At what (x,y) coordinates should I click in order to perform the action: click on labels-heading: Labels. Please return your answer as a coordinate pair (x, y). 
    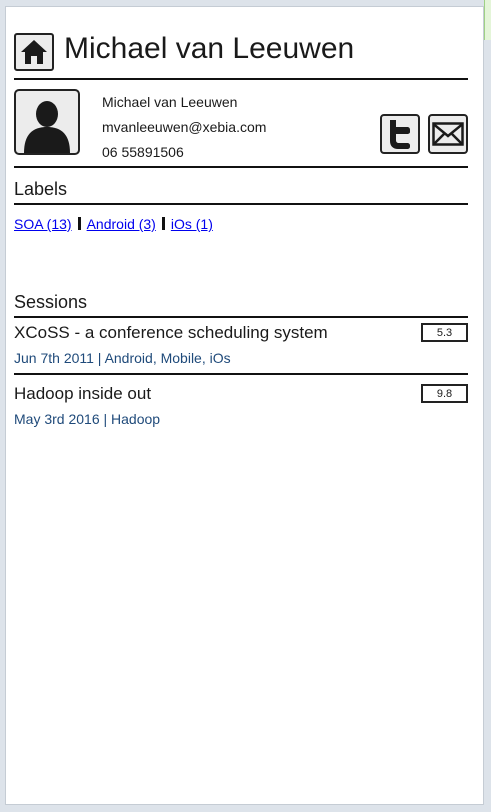
    Looking at the image, I should click on (241, 191).